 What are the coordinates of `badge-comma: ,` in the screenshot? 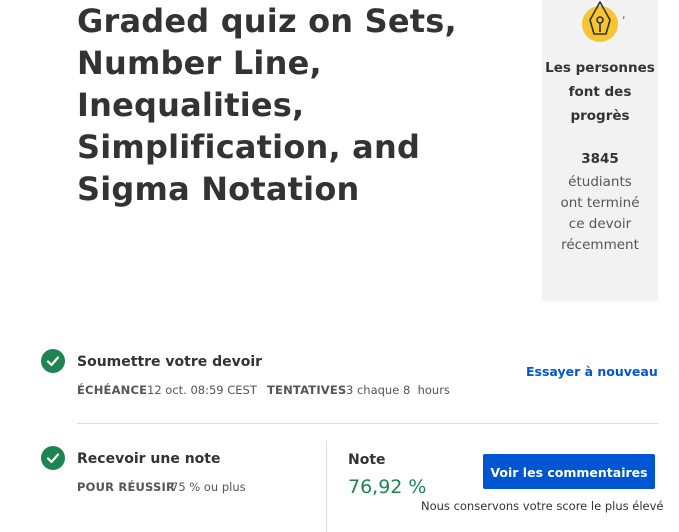 It's located at (624, 14).